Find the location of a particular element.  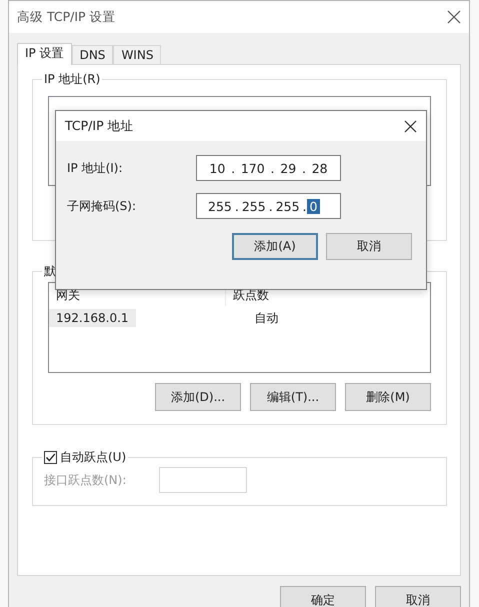

window-title: 高级 TCP/IP 设置 is located at coordinates (66, 17).